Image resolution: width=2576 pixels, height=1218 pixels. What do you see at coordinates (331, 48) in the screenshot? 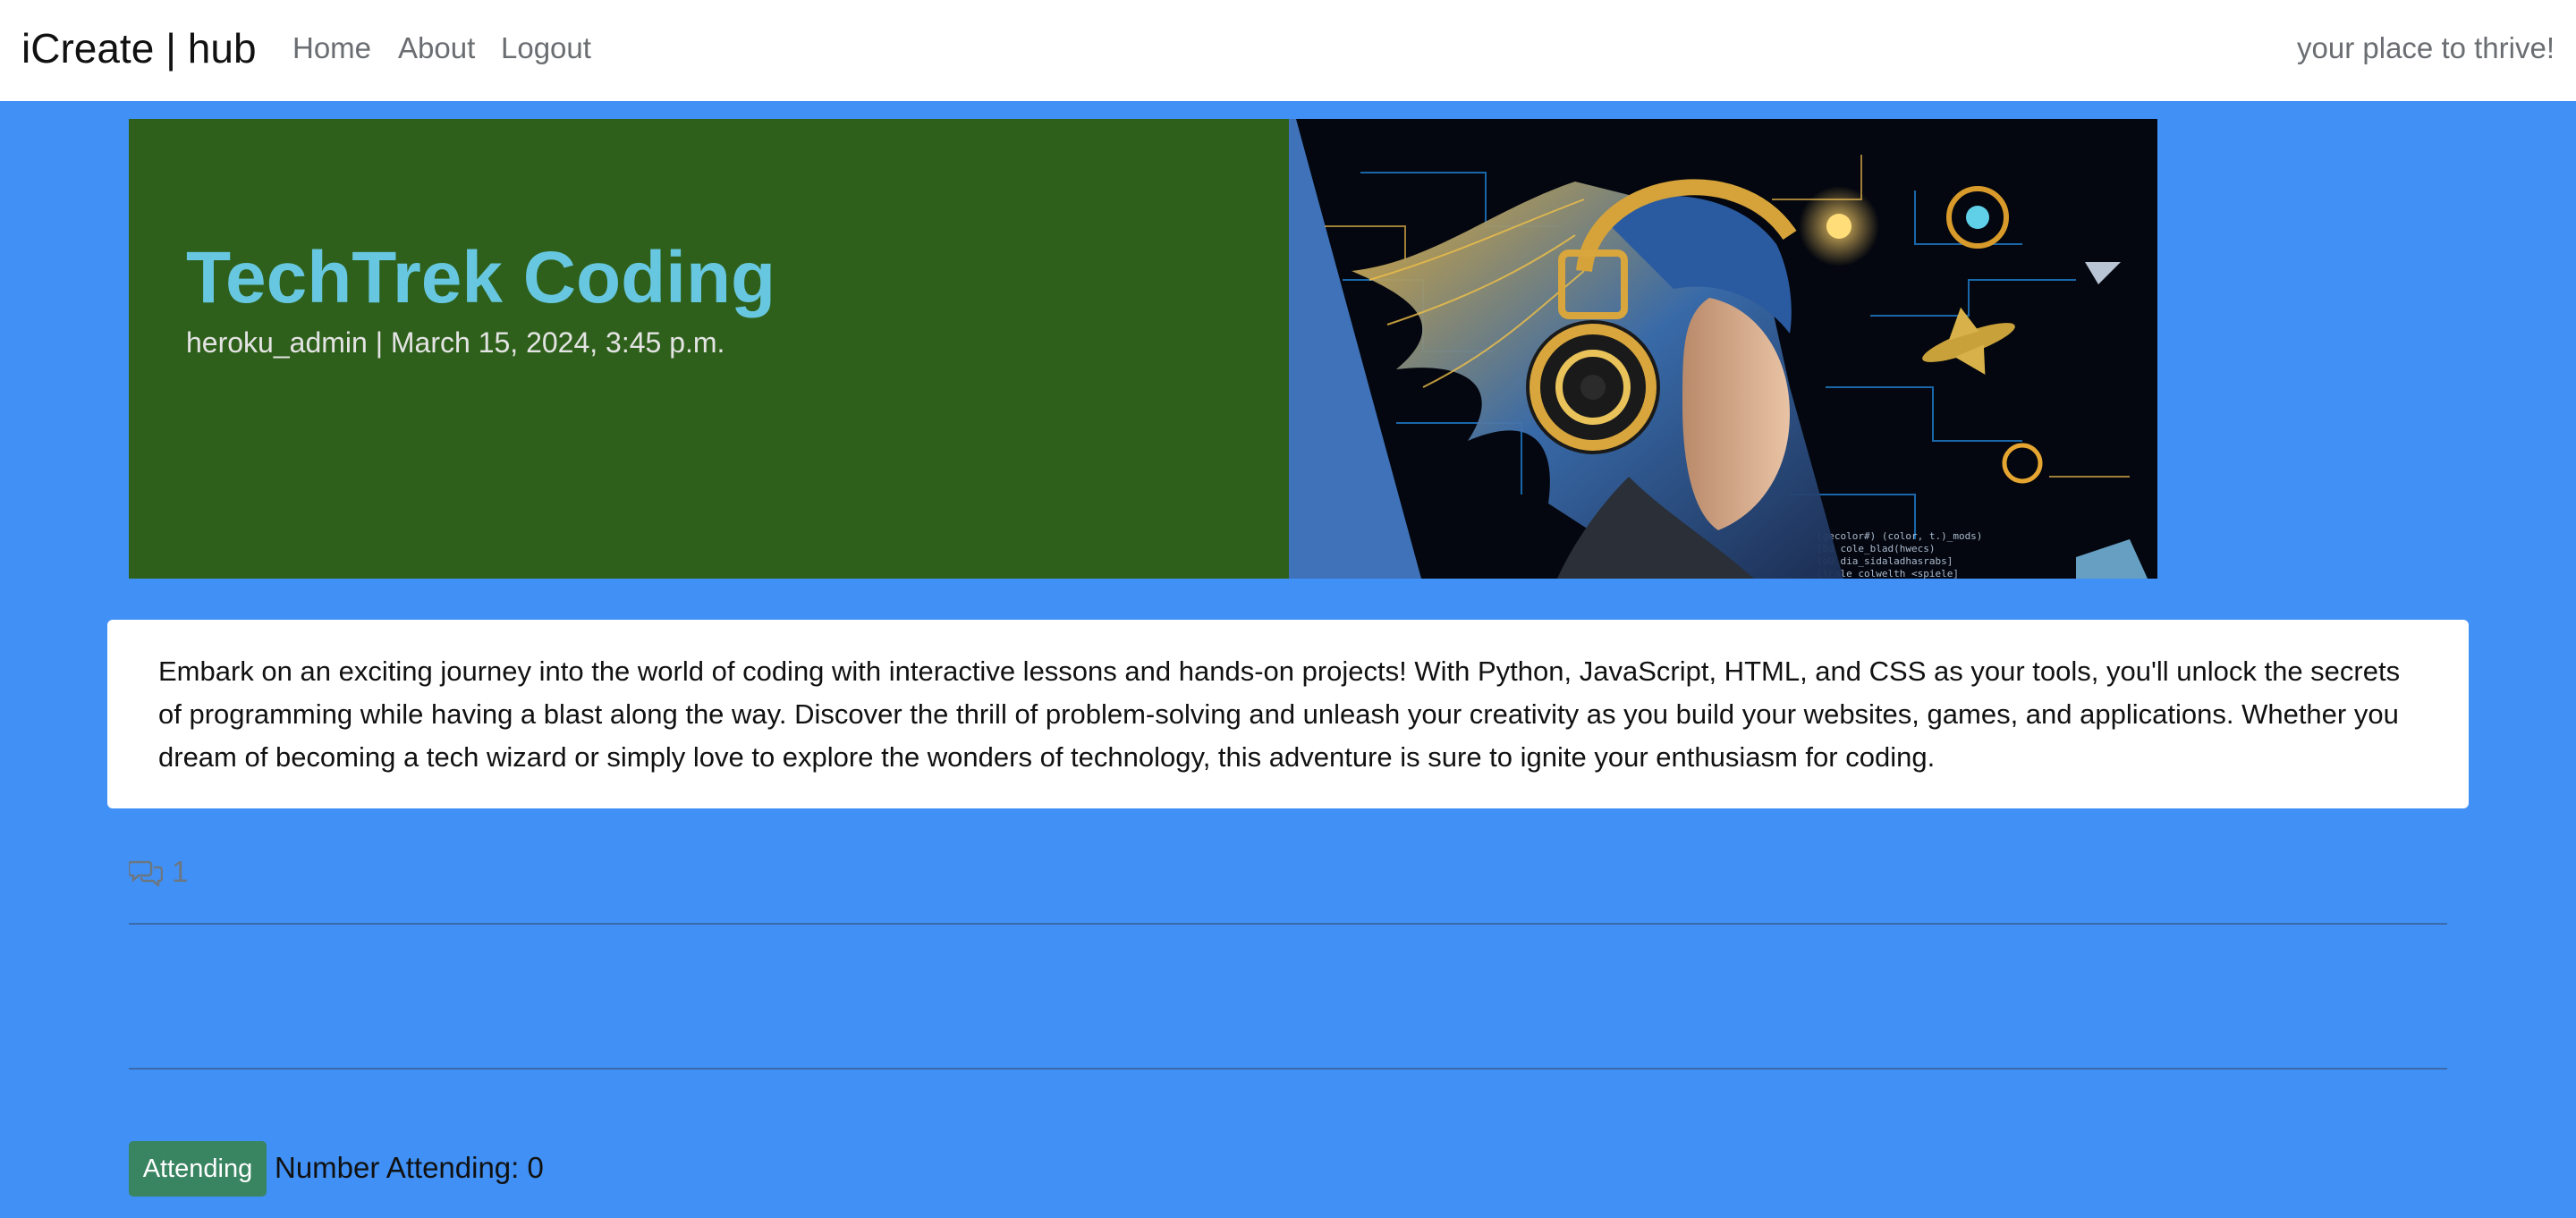
I see `nav-home-link: Home` at bounding box center [331, 48].